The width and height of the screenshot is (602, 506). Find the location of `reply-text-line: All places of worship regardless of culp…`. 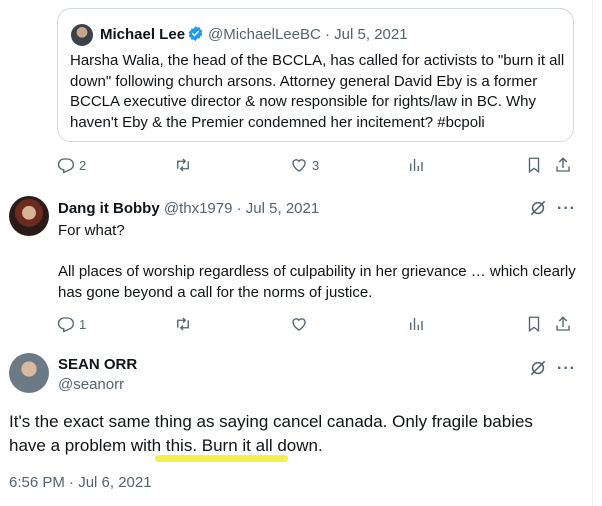

reply-text-line: All places of worship regardless of culp… is located at coordinates (317, 282).